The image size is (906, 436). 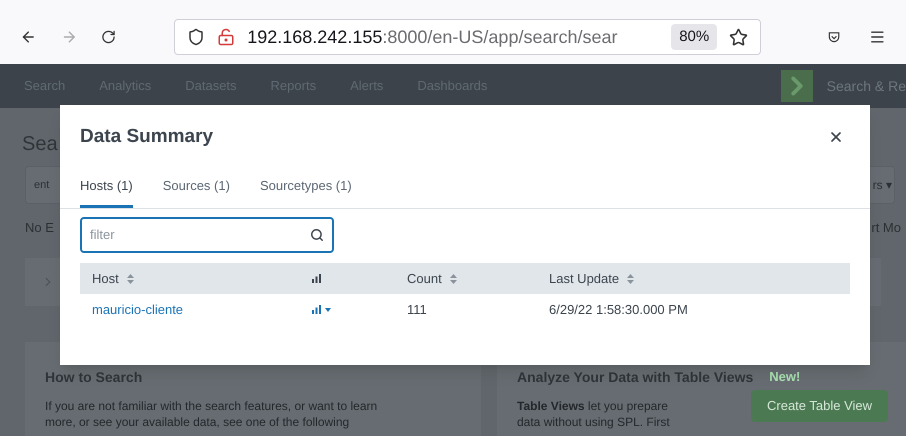 I want to click on url-text: 192.168.242.155:8000/en-US/app/search/sear, so click(x=457, y=37).